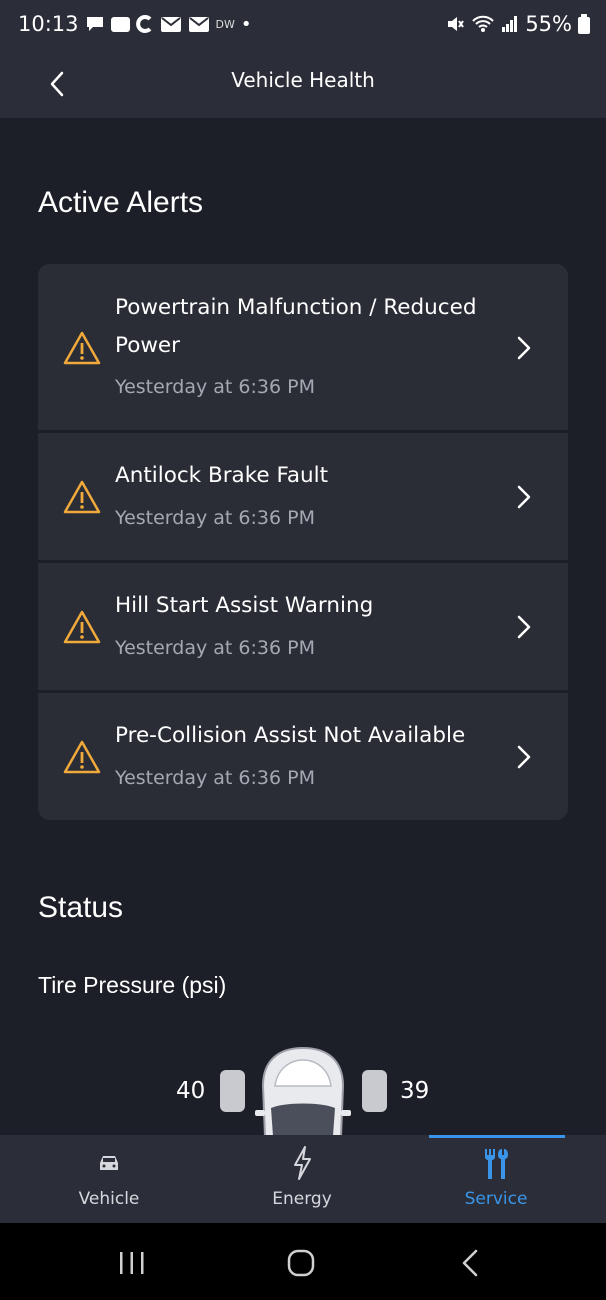  I want to click on wifi-icon, so click(483, 23).